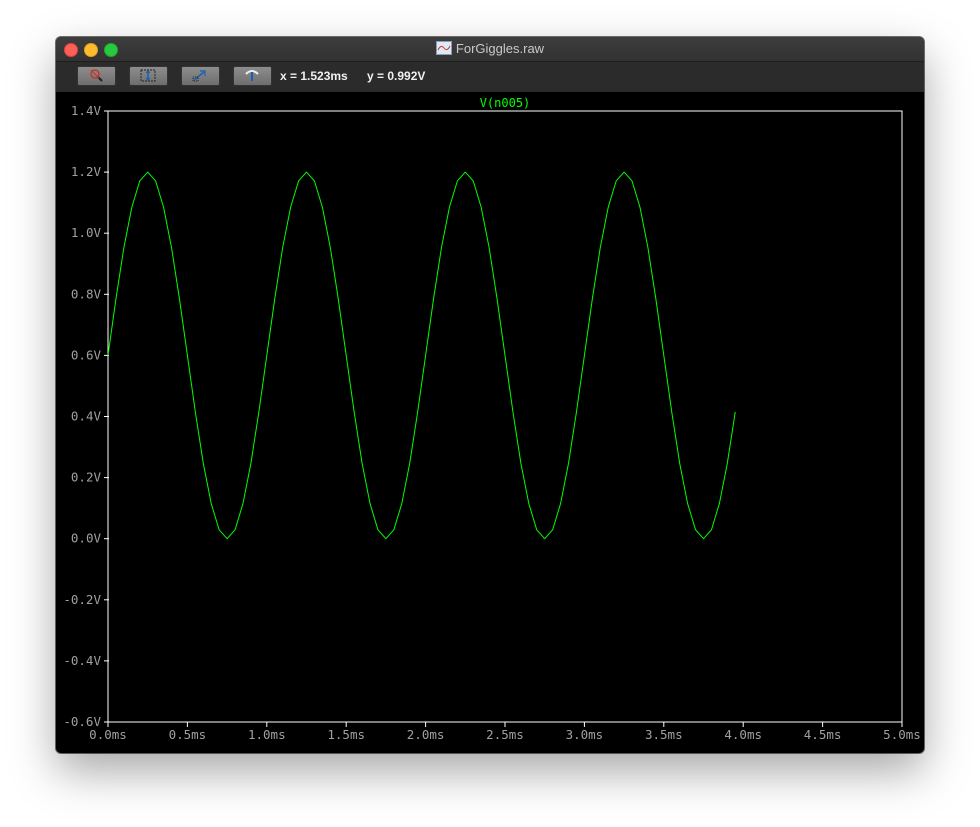  What do you see at coordinates (902, 734) in the screenshot?
I see `x-tick-label: 5.0ms` at bounding box center [902, 734].